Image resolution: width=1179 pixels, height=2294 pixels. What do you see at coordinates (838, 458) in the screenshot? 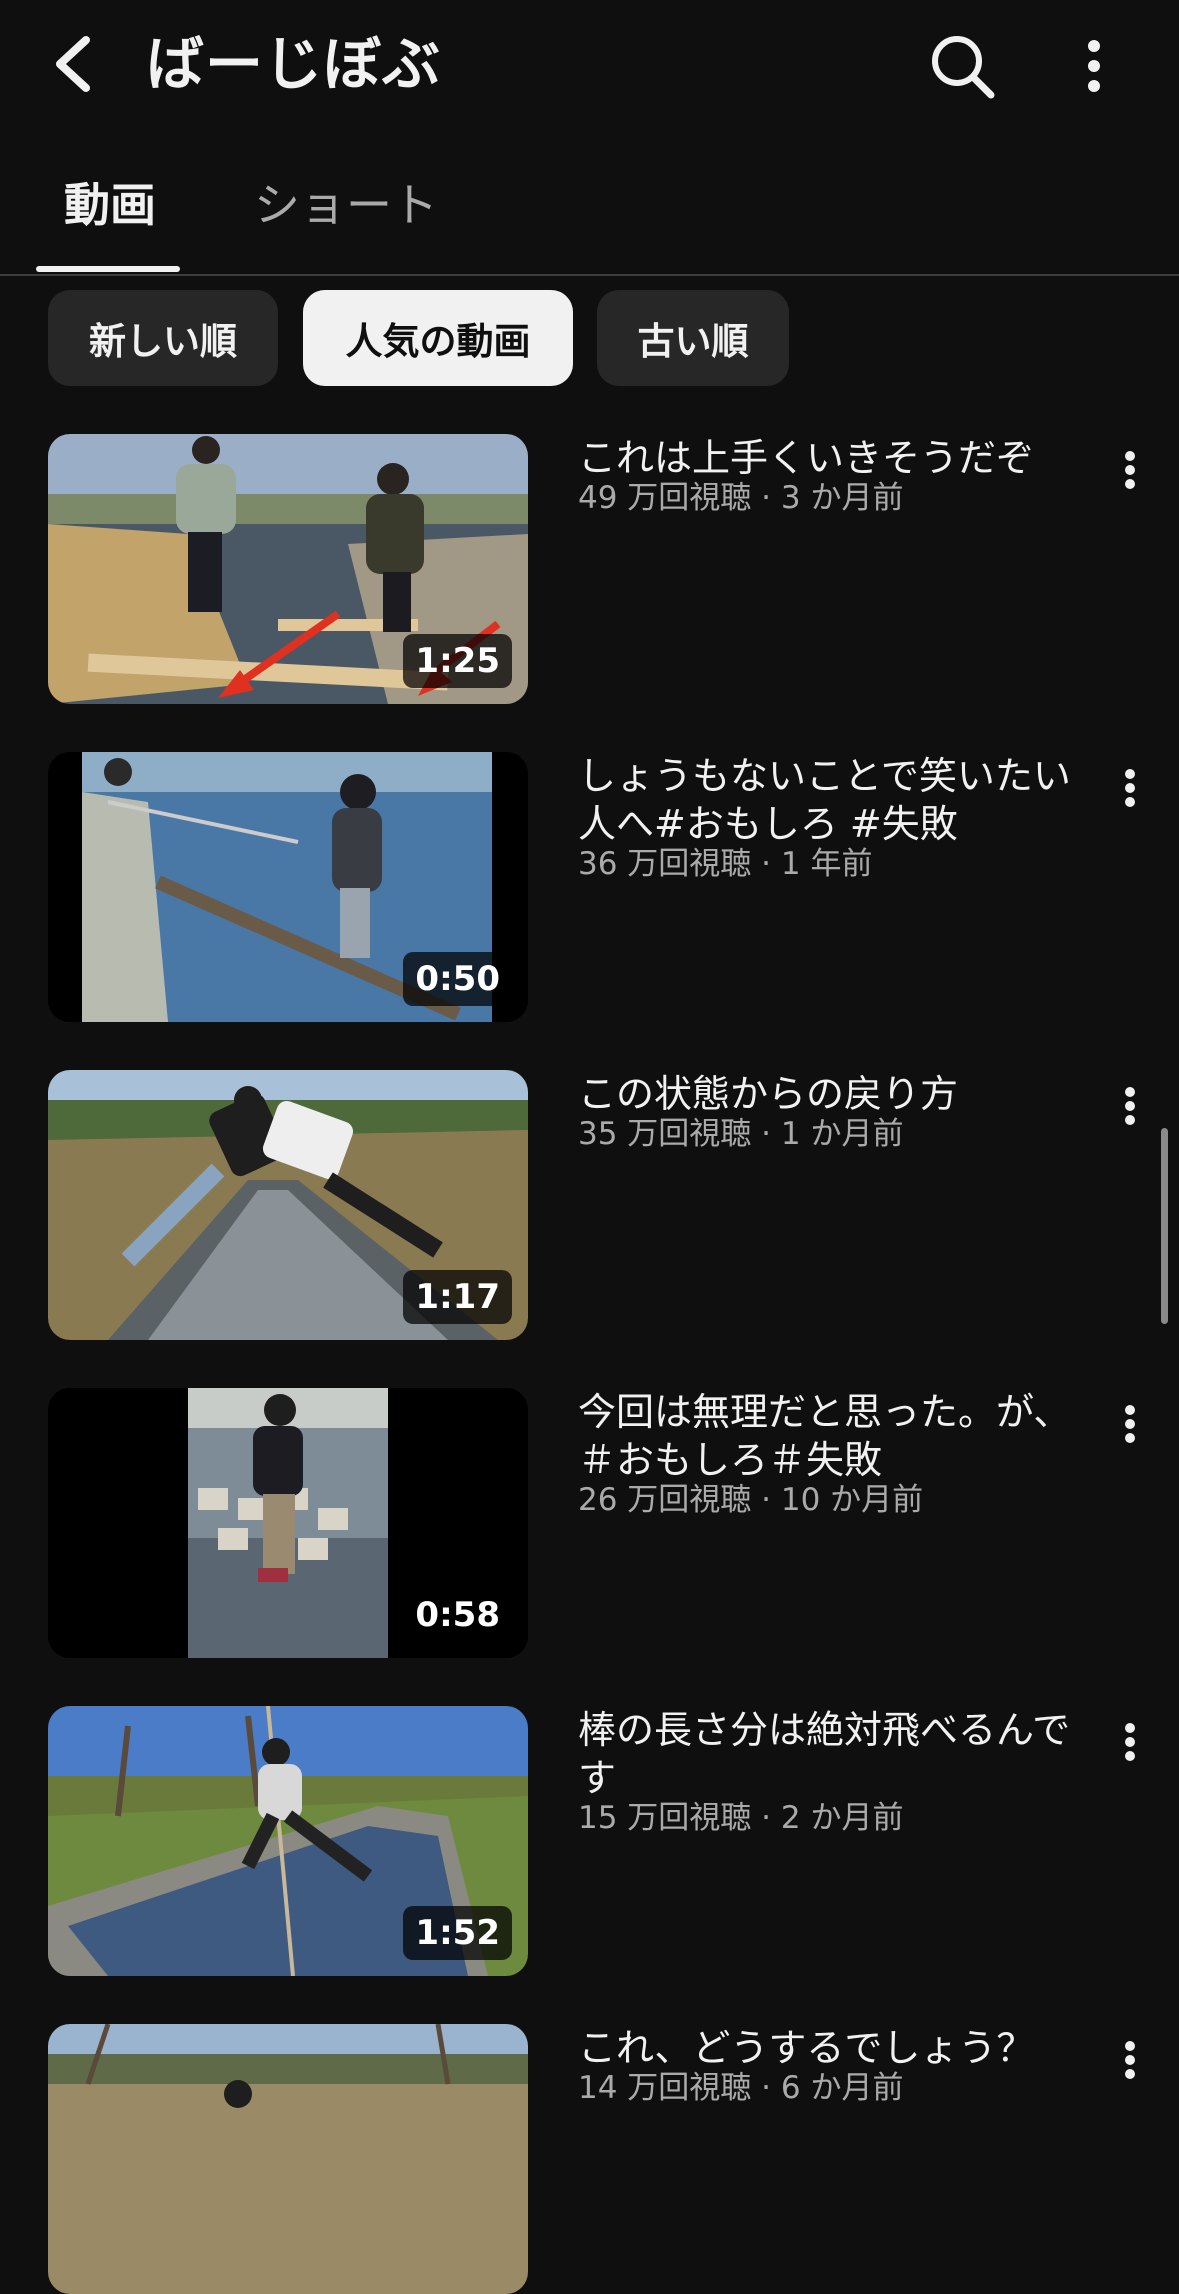
I see `video-title: これは上手くいきそうだぞ` at bounding box center [838, 458].